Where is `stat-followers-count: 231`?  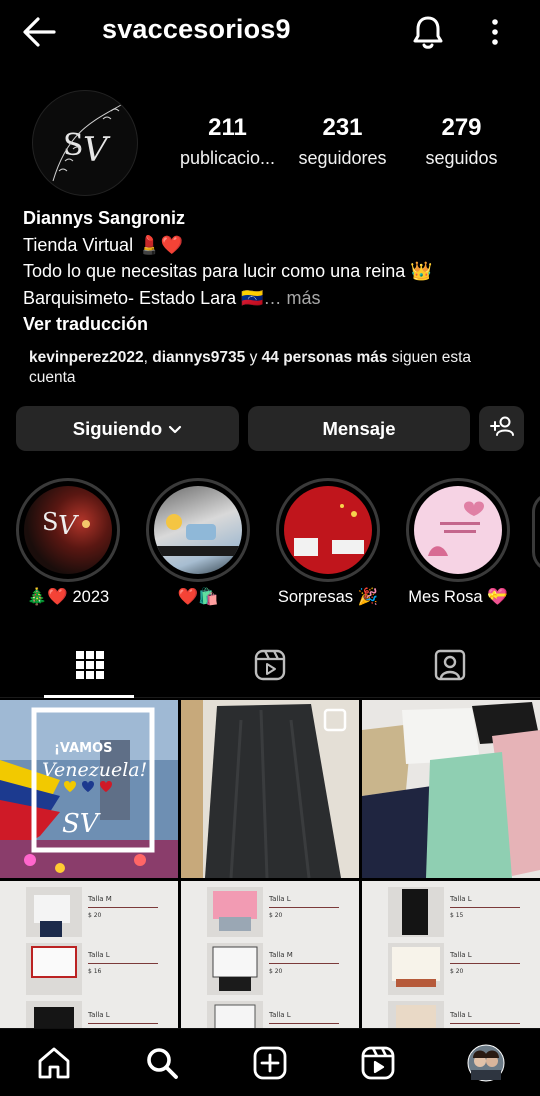
stat-followers-count: 231 is located at coordinates (342, 127).